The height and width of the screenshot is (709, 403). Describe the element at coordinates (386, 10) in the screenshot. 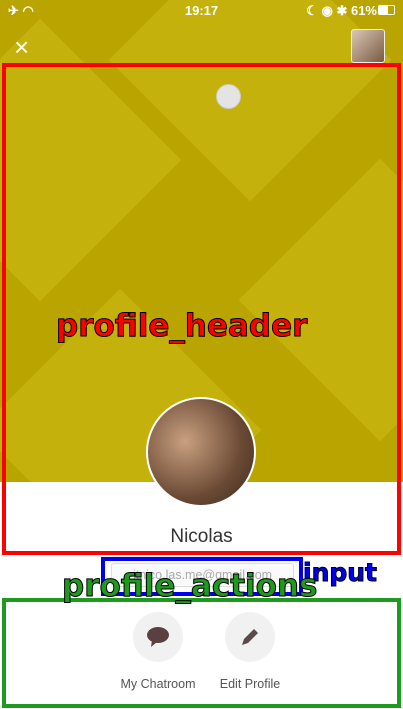

I see `battery-icon` at that location.